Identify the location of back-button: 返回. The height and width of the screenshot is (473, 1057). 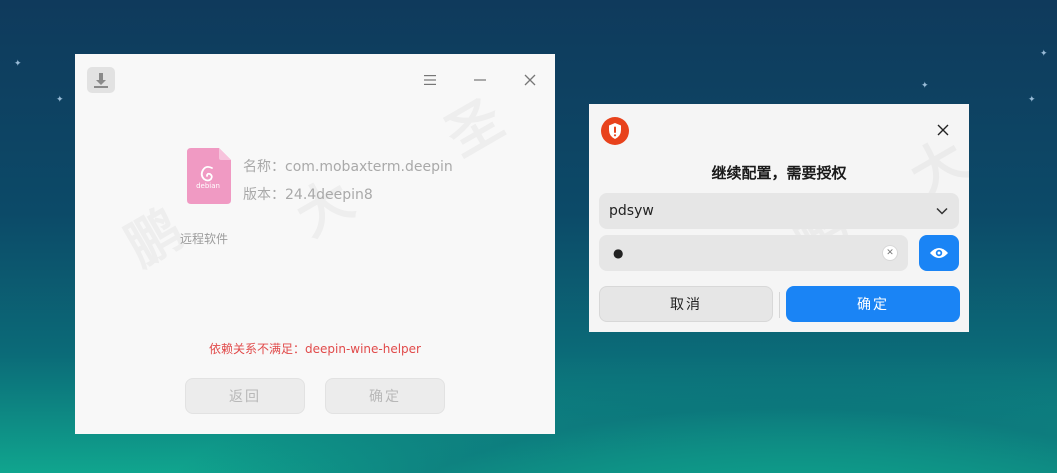
(245, 396).